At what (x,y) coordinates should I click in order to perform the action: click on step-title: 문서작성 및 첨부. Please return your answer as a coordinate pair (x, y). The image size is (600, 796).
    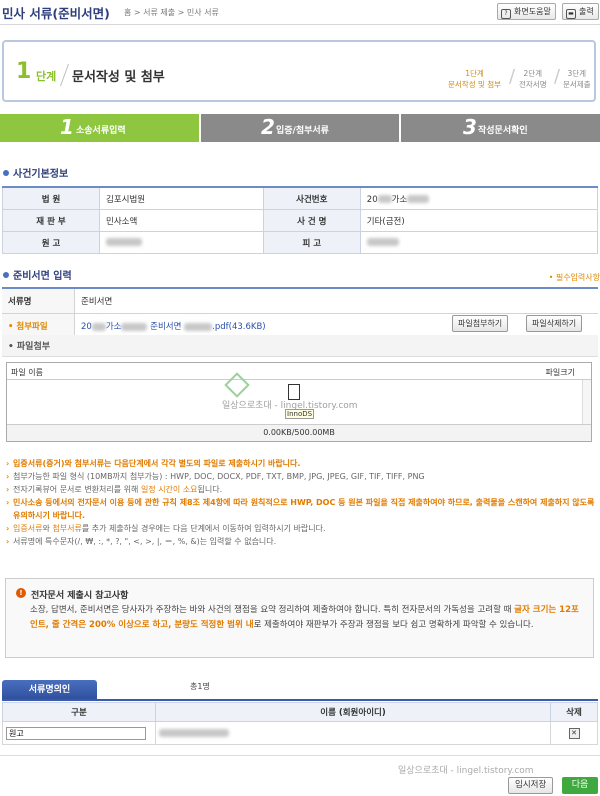
    Looking at the image, I should click on (118, 77).